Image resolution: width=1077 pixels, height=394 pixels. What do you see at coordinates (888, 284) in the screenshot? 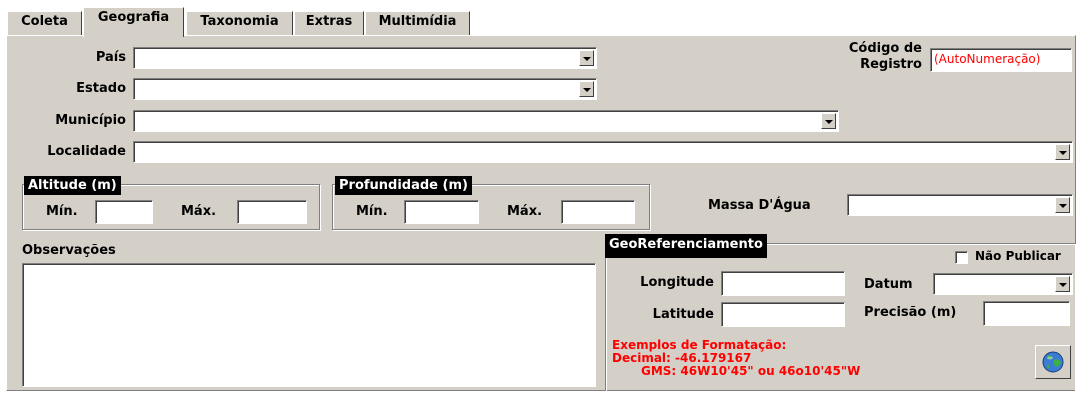
I see `datum-label: Datum` at bounding box center [888, 284].